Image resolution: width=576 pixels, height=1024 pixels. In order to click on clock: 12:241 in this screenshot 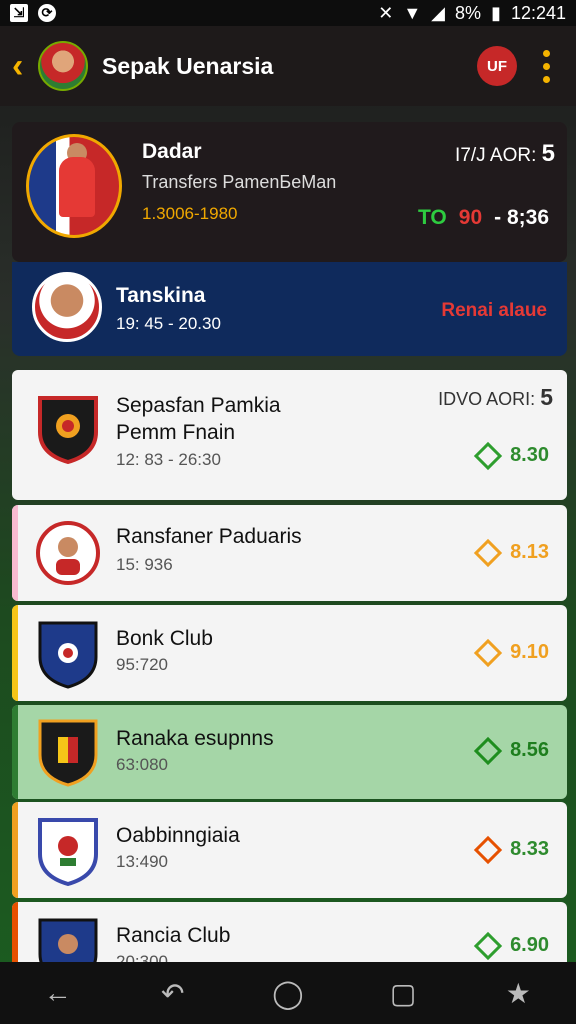, I will do `click(538, 12)`.